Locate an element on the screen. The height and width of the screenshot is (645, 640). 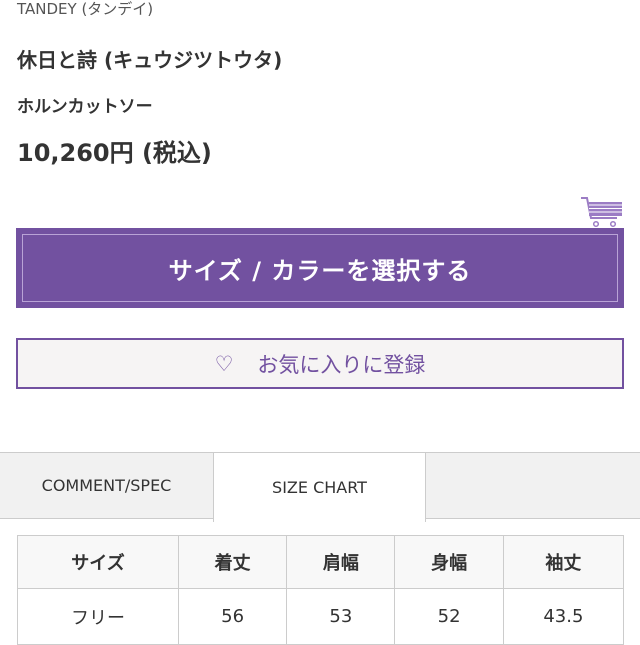
tab-comment-spec: COMMENT/SPEC is located at coordinates (107, 485).